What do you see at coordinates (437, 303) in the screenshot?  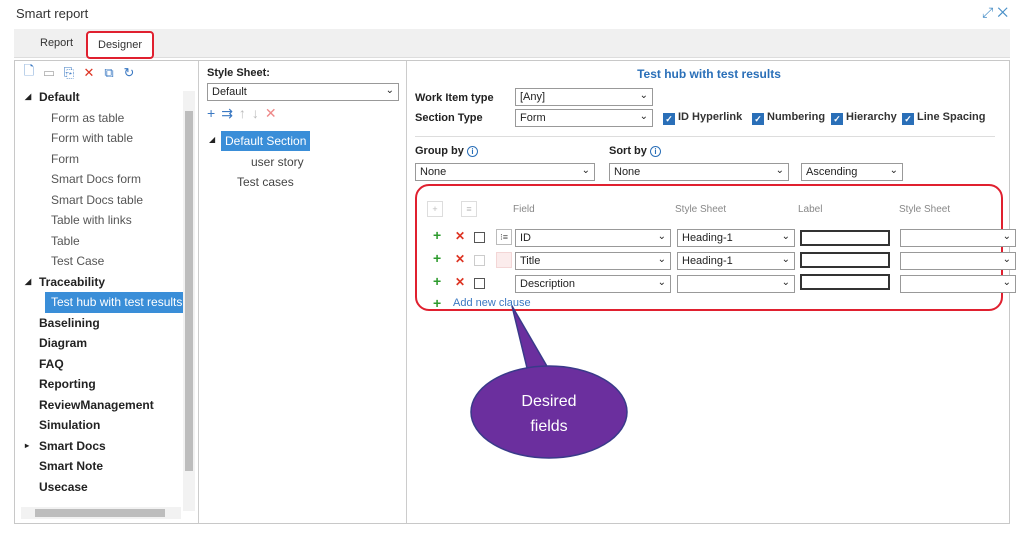 I see `add-new-clause-icon: +` at bounding box center [437, 303].